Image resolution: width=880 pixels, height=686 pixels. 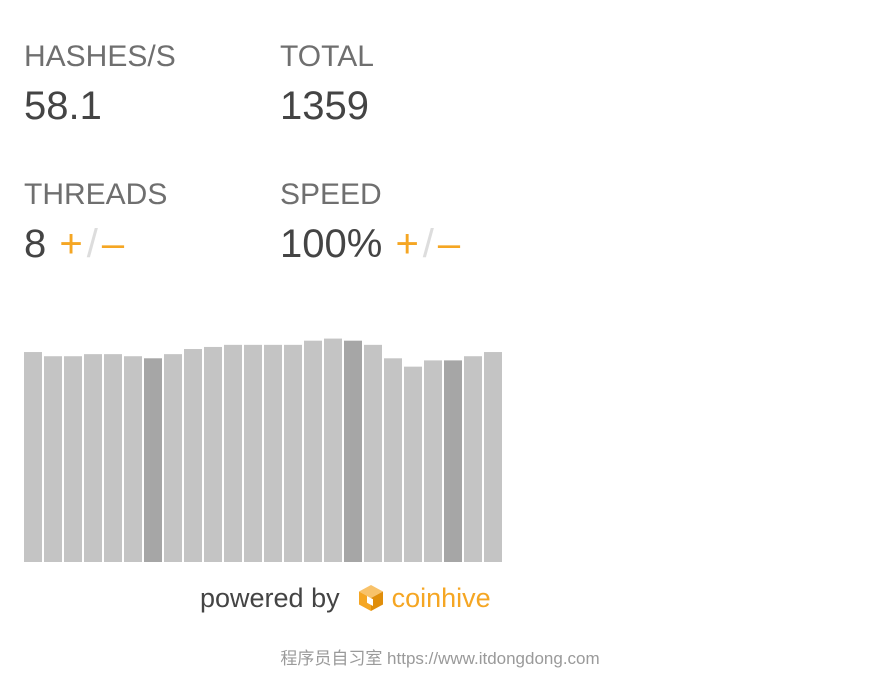 What do you see at coordinates (449, 244) in the screenshot?
I see `speed-decrease-button: –` at bounding box center [449, 244].